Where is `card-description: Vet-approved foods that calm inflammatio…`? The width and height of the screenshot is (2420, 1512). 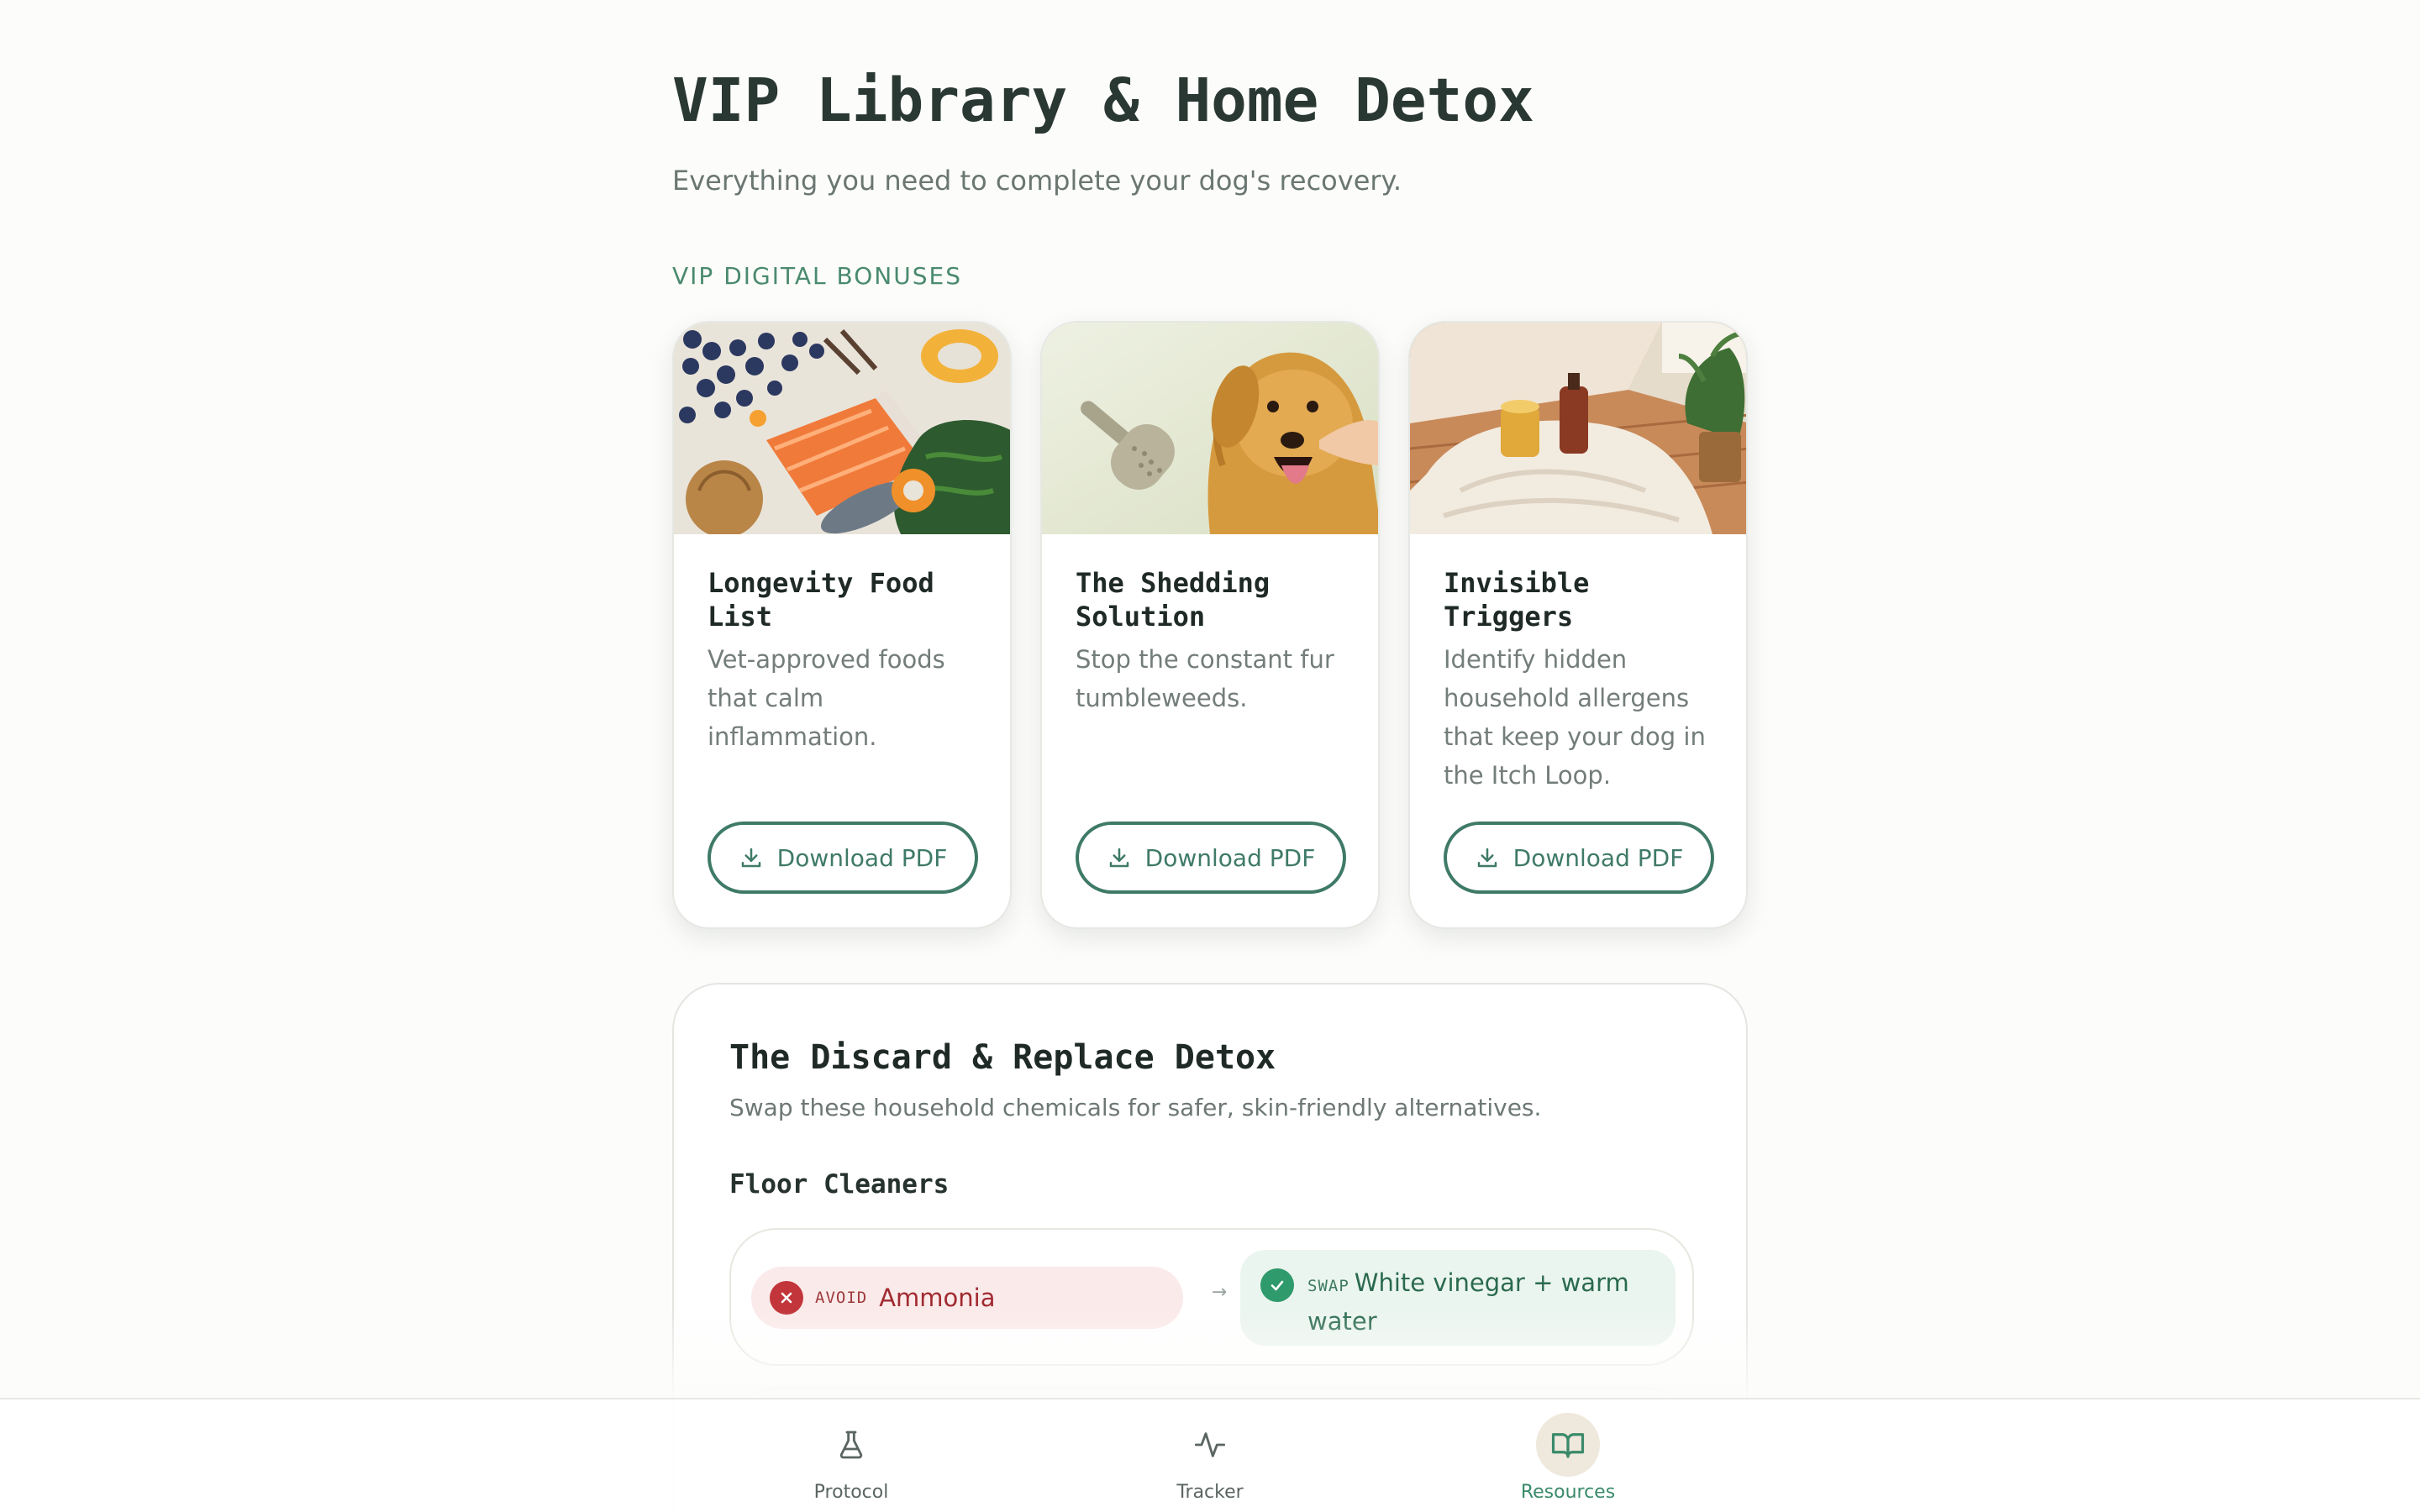
card-description: Vet-approved foods that calm inflammatio… is located at coordinates (826, 698).